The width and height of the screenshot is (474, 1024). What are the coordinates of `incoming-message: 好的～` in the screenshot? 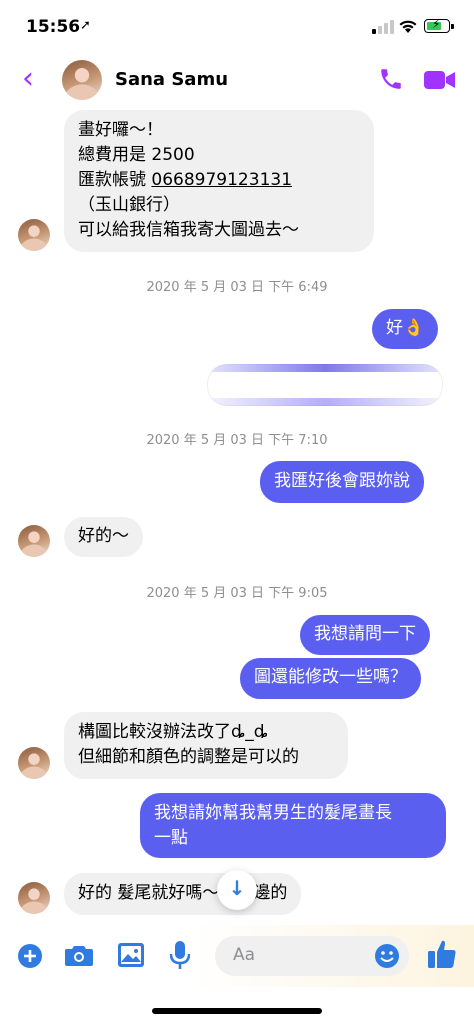 It's located at (103, 537).